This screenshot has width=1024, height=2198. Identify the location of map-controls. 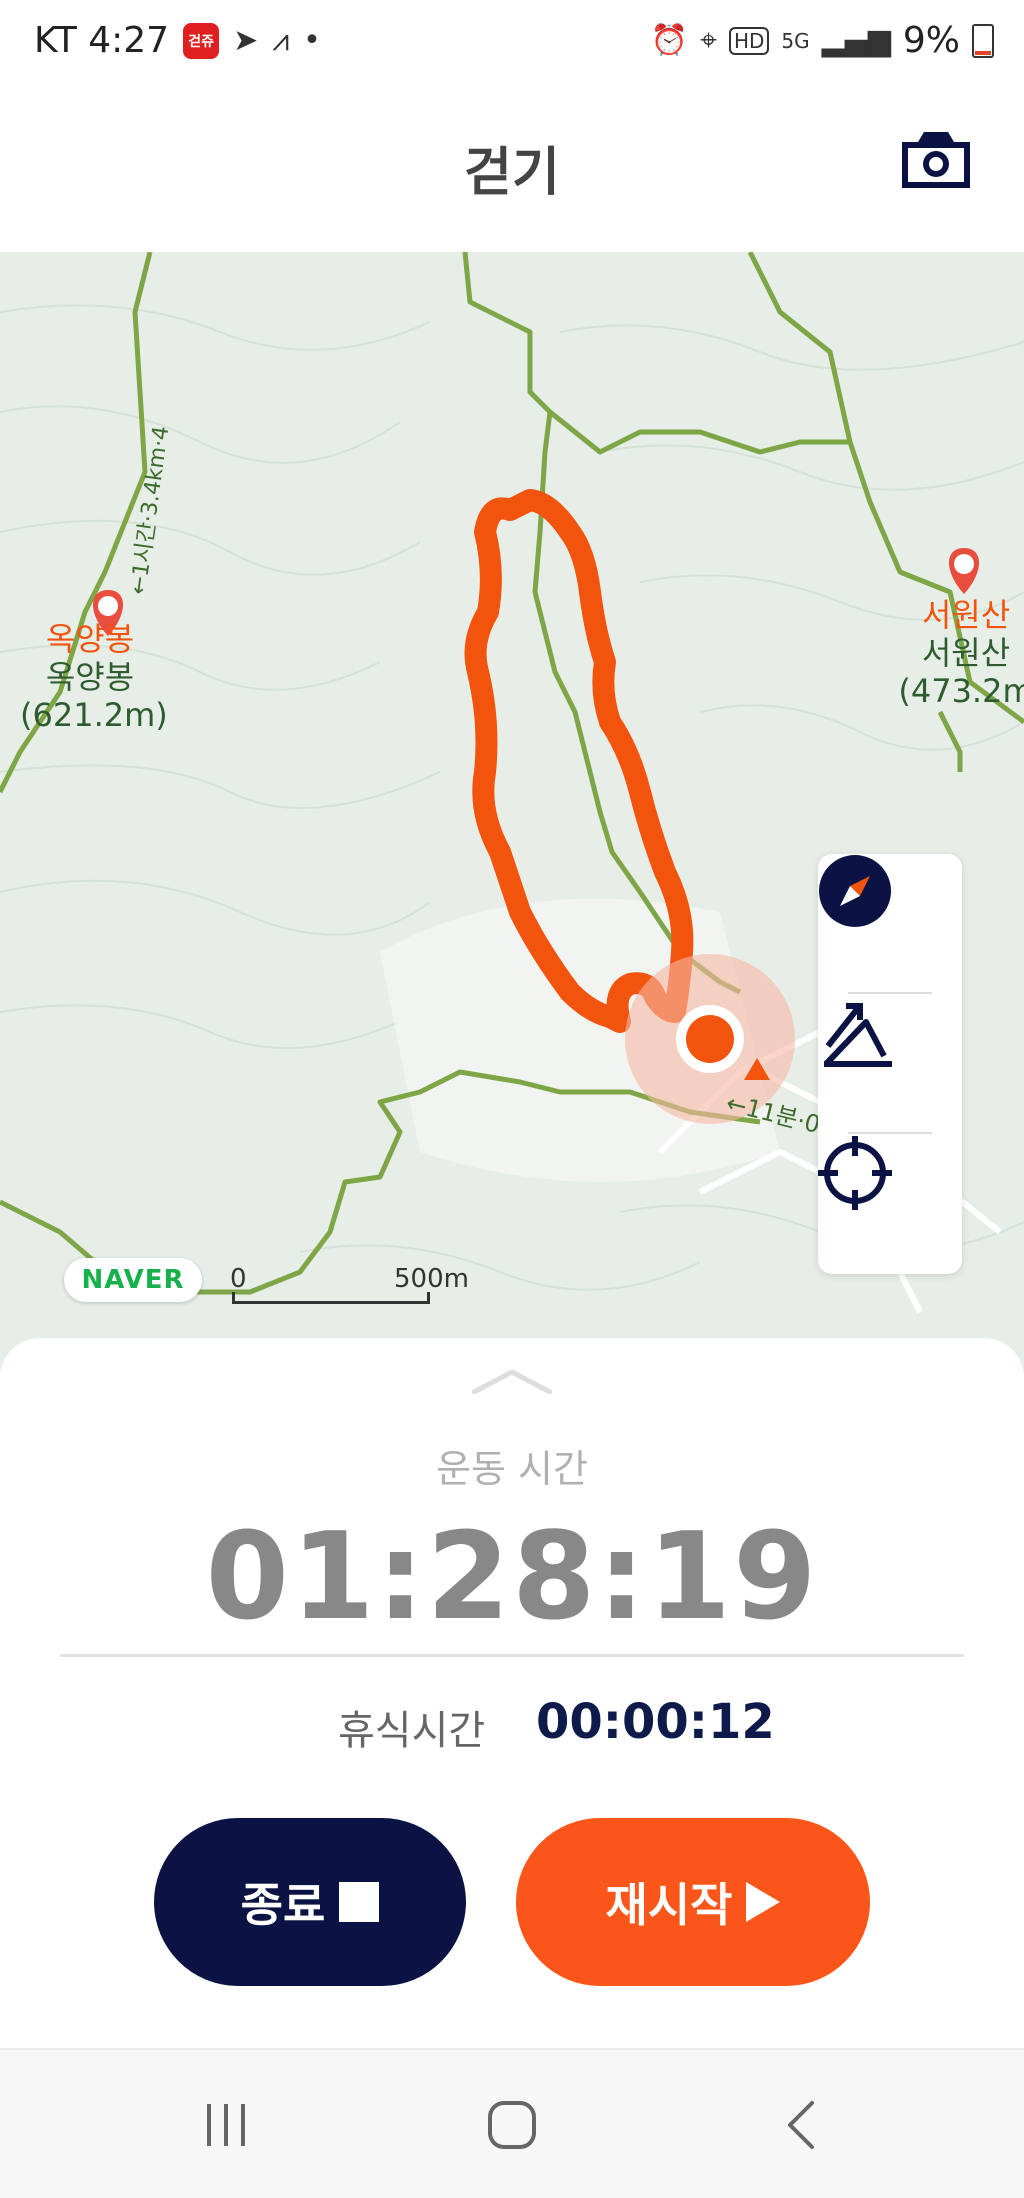
(890, 1064).